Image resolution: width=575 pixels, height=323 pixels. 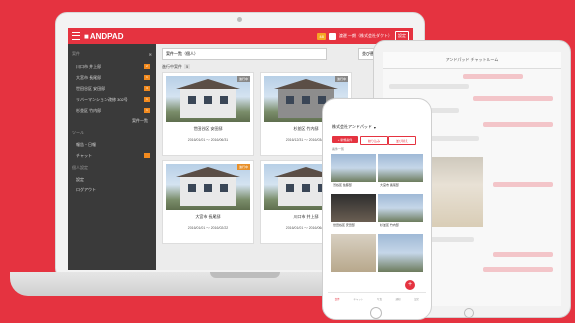 I want to click on chat-title: アンドパッド チャットルーム, so click(x=472, y=59).